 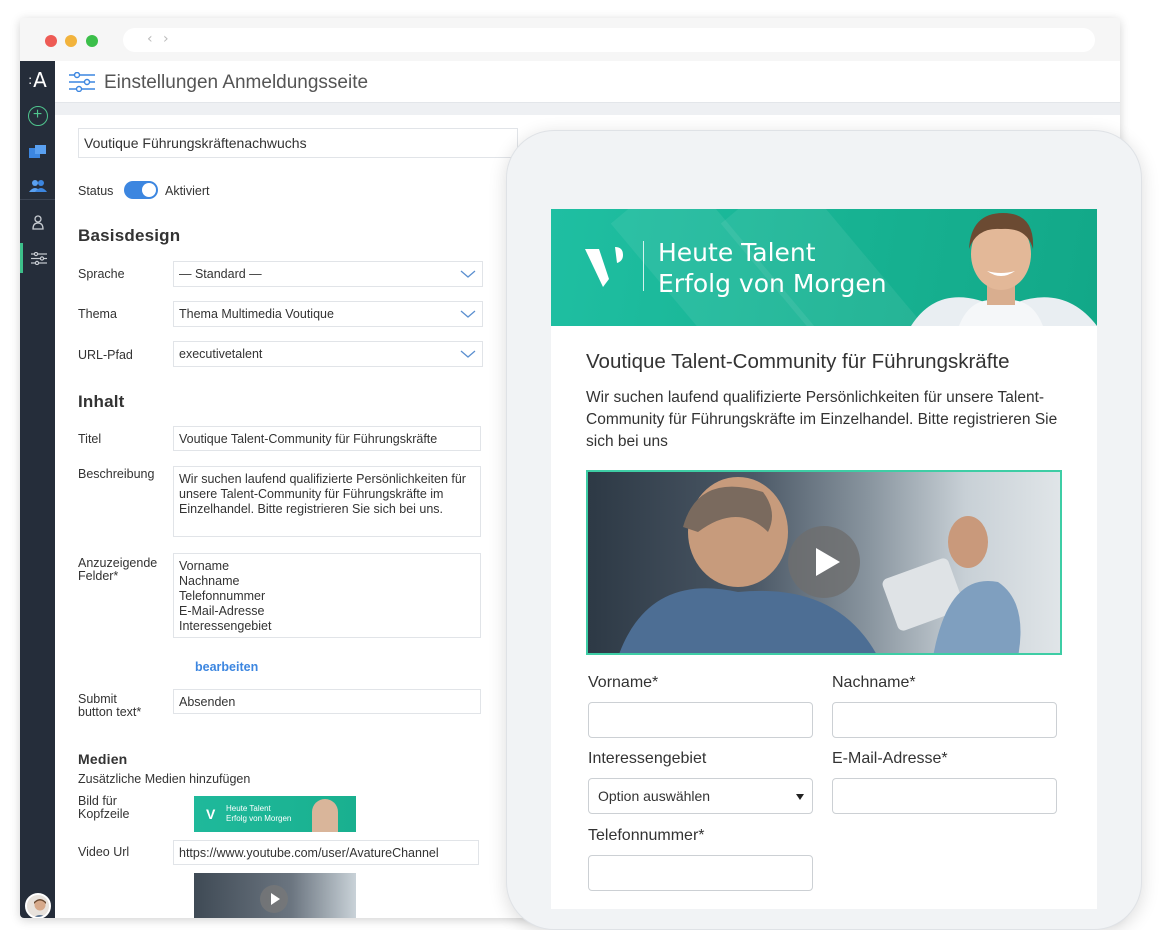 What do you see at coordinates (587, 82) in the screenshot?
I see `page-header: Einstellungen Anmeldungsseite` at bounding box center [587, 82].